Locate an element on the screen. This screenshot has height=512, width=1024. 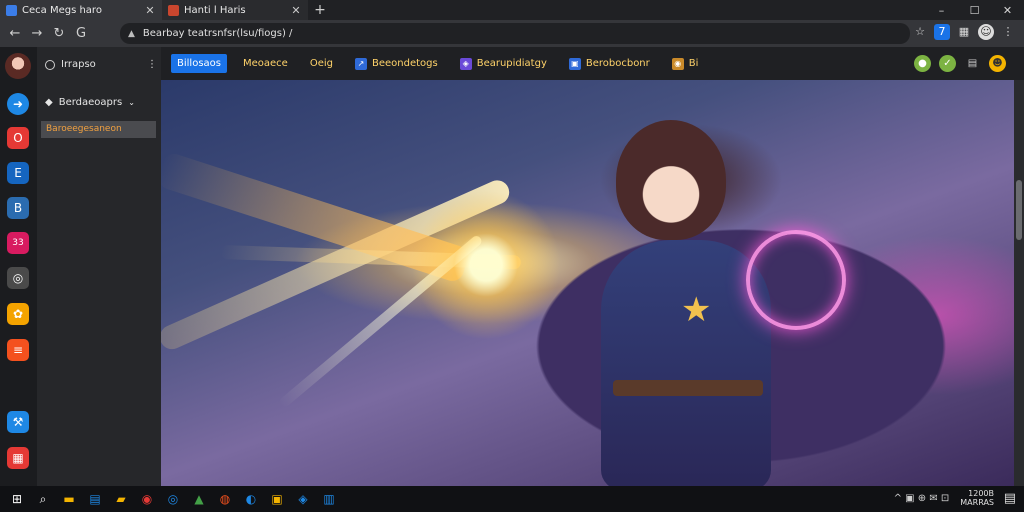
edge-taskbar-icon: ◎ is located at coordinates (173, 499).